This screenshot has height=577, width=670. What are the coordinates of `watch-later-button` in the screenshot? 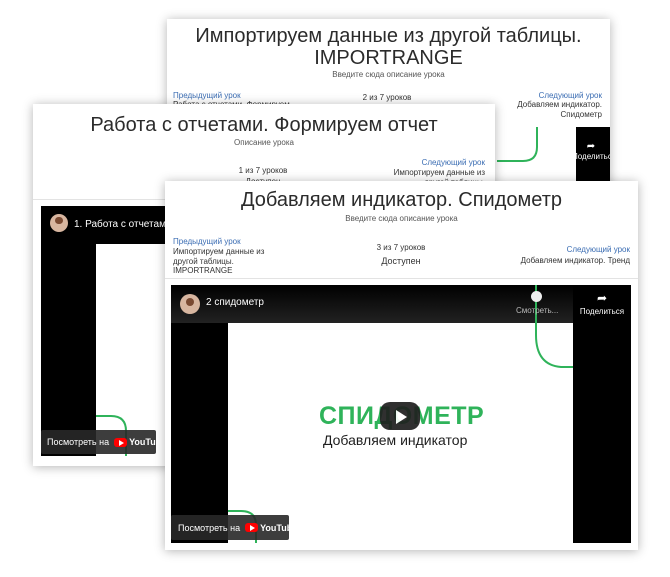 It's located at (521, 144).